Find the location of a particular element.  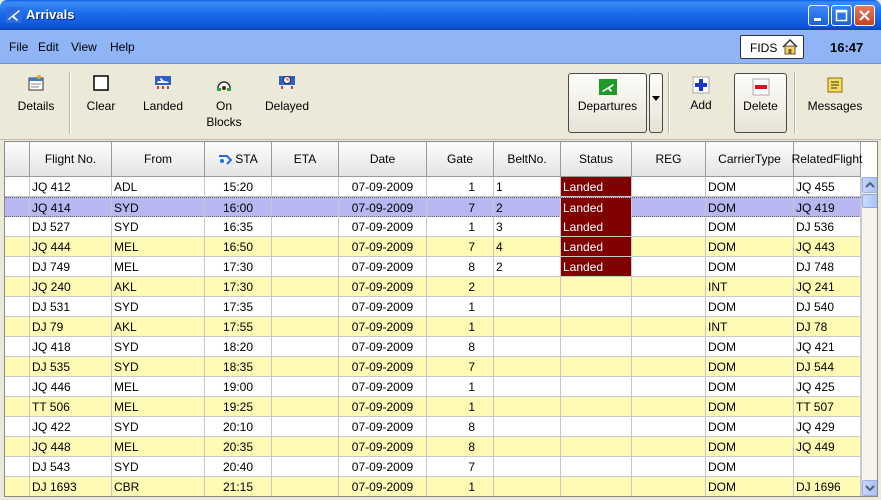

cell-related: JQ 449 is located at coordinates (827, 447).